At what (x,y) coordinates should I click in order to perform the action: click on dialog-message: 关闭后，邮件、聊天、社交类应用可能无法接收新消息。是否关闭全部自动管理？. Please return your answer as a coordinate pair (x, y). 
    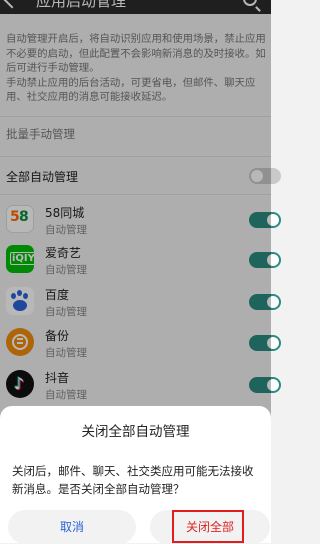
    Looking at the image, I should click on (133, 480).